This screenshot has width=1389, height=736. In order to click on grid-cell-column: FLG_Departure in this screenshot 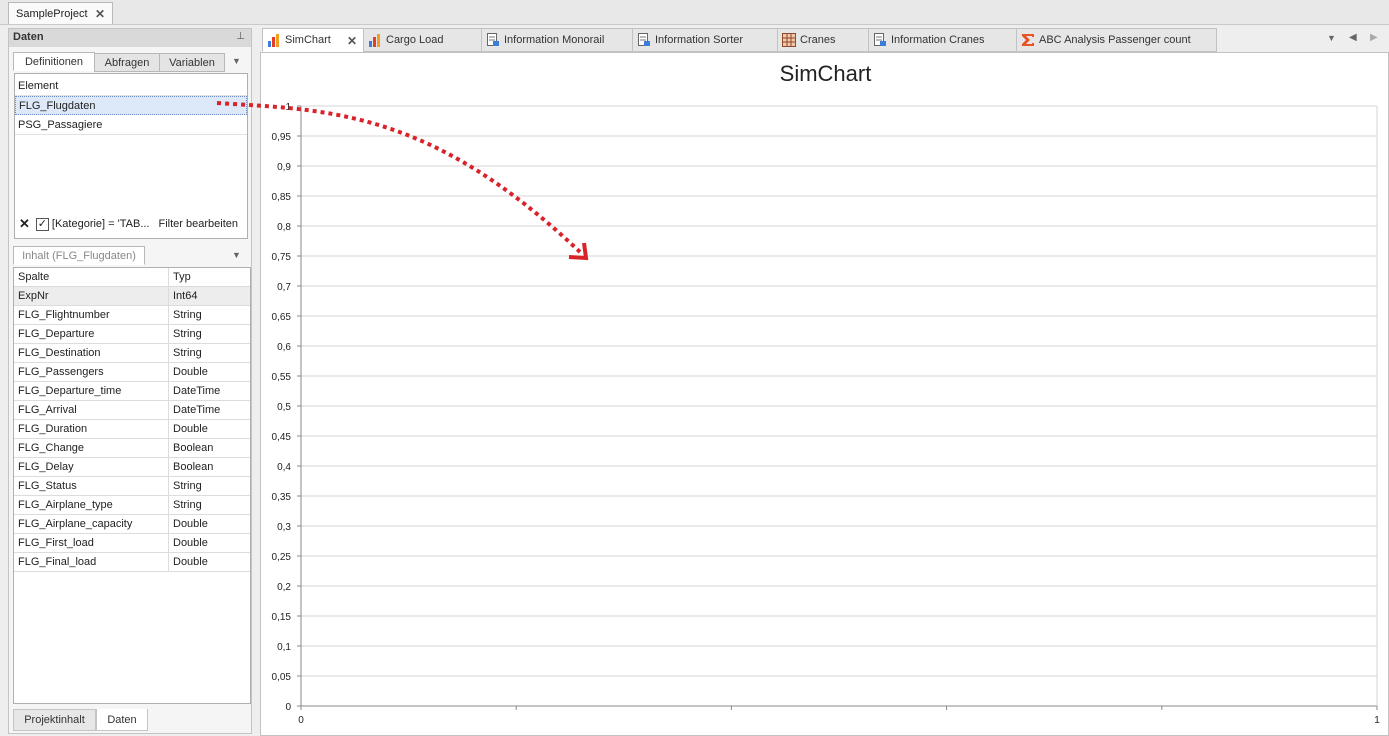, I will do `click(91, 334)`.